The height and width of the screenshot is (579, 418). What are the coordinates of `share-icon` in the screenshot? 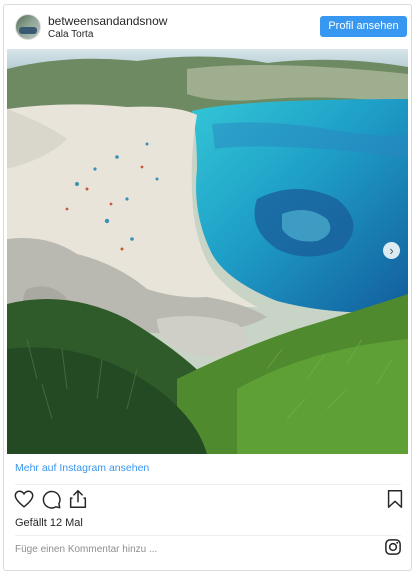 It's located at (78, 499).